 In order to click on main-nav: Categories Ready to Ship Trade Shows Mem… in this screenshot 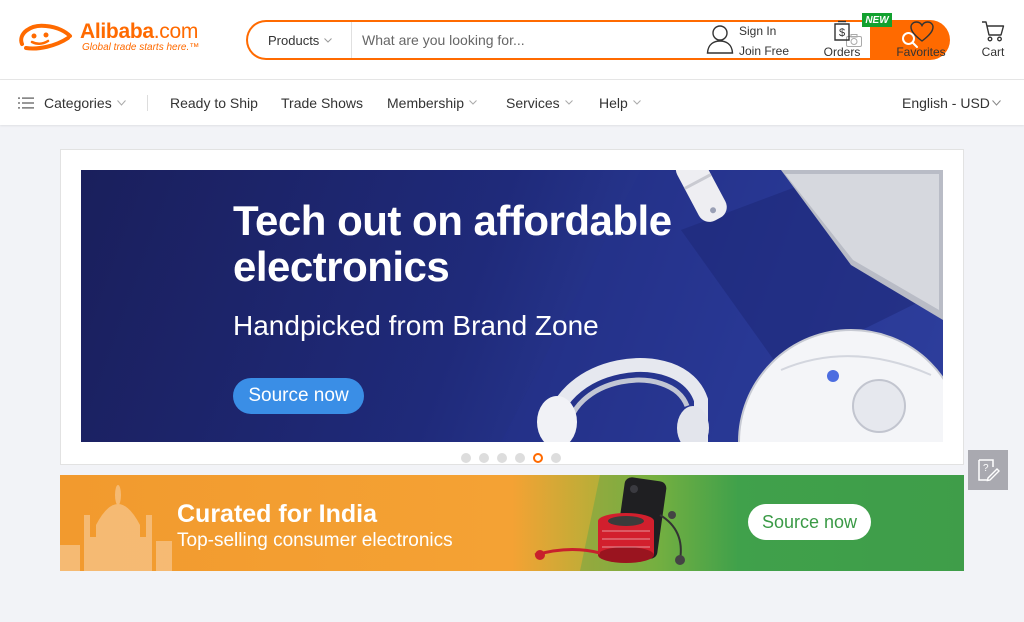, I will do `click(512, 102)`.